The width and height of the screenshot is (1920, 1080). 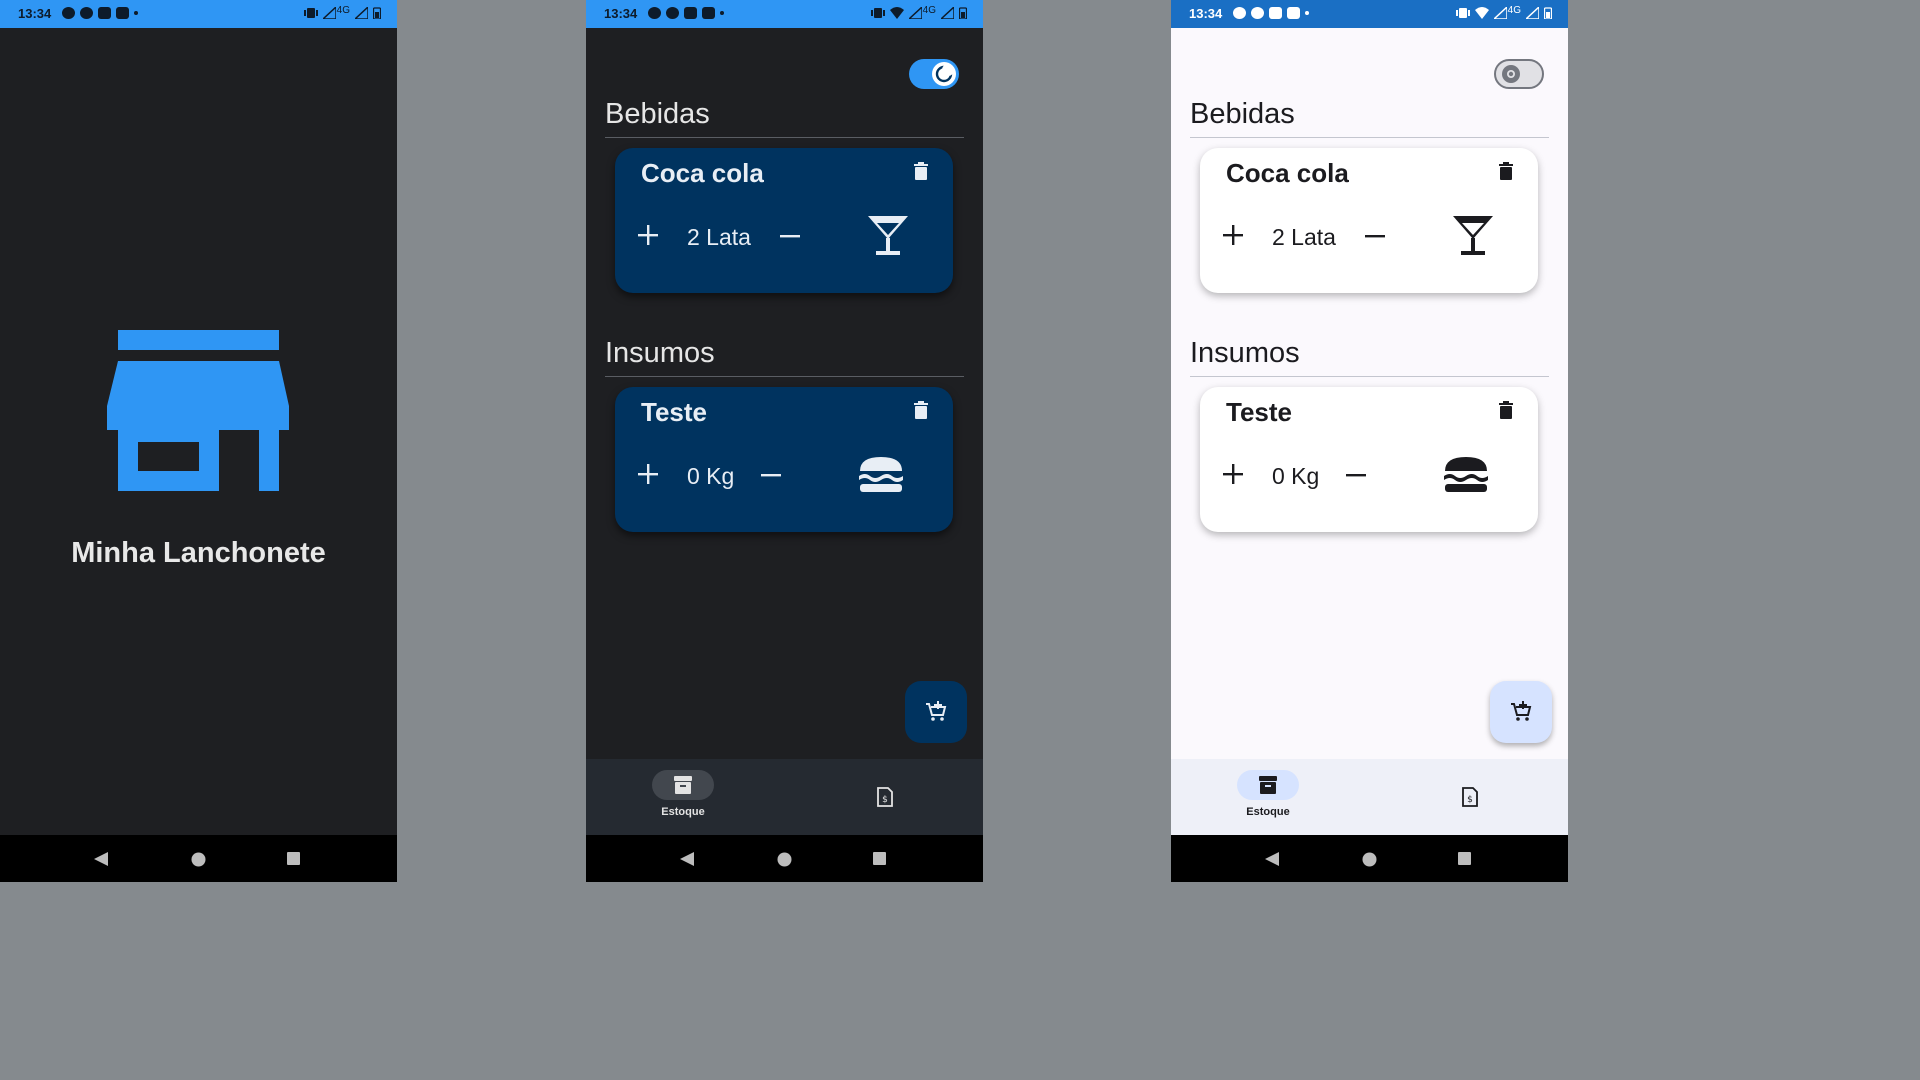 I want to click on moon-icon, so click(x=944, y=73).